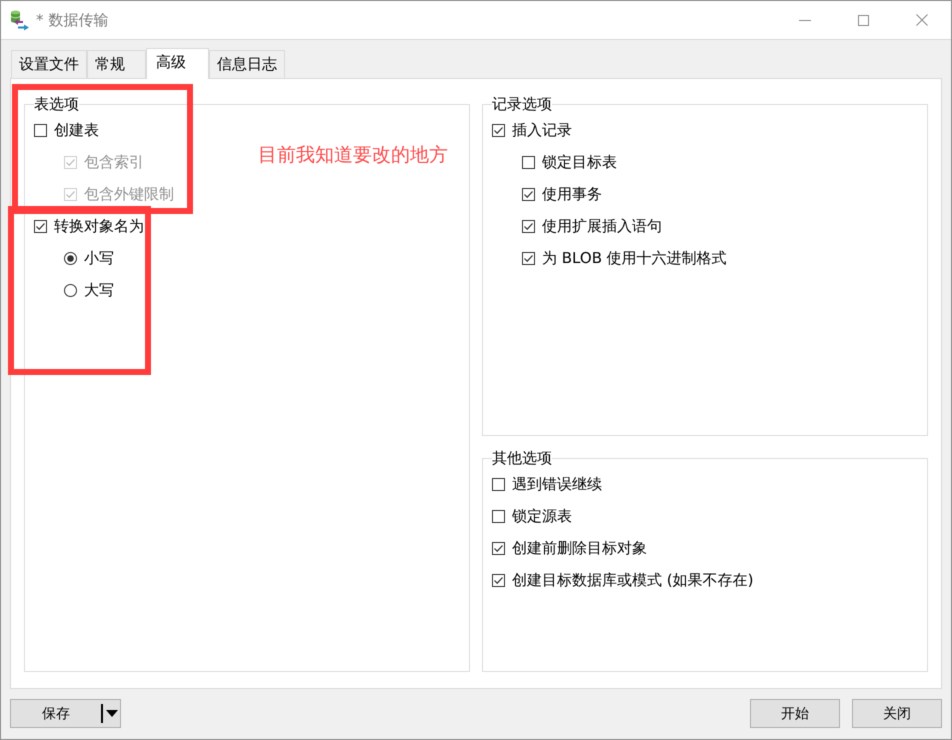 This screenshot has width=952, height=740. I want to click on tab: 常规, so click(116, 64).